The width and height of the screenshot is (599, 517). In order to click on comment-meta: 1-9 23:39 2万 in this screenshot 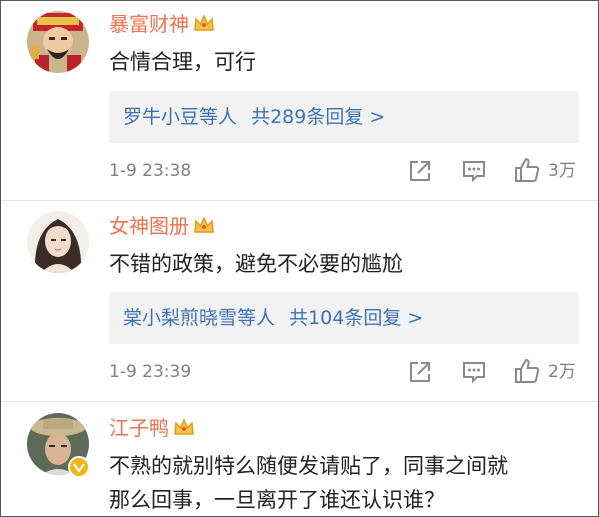, I will do `click(344, 372)`.